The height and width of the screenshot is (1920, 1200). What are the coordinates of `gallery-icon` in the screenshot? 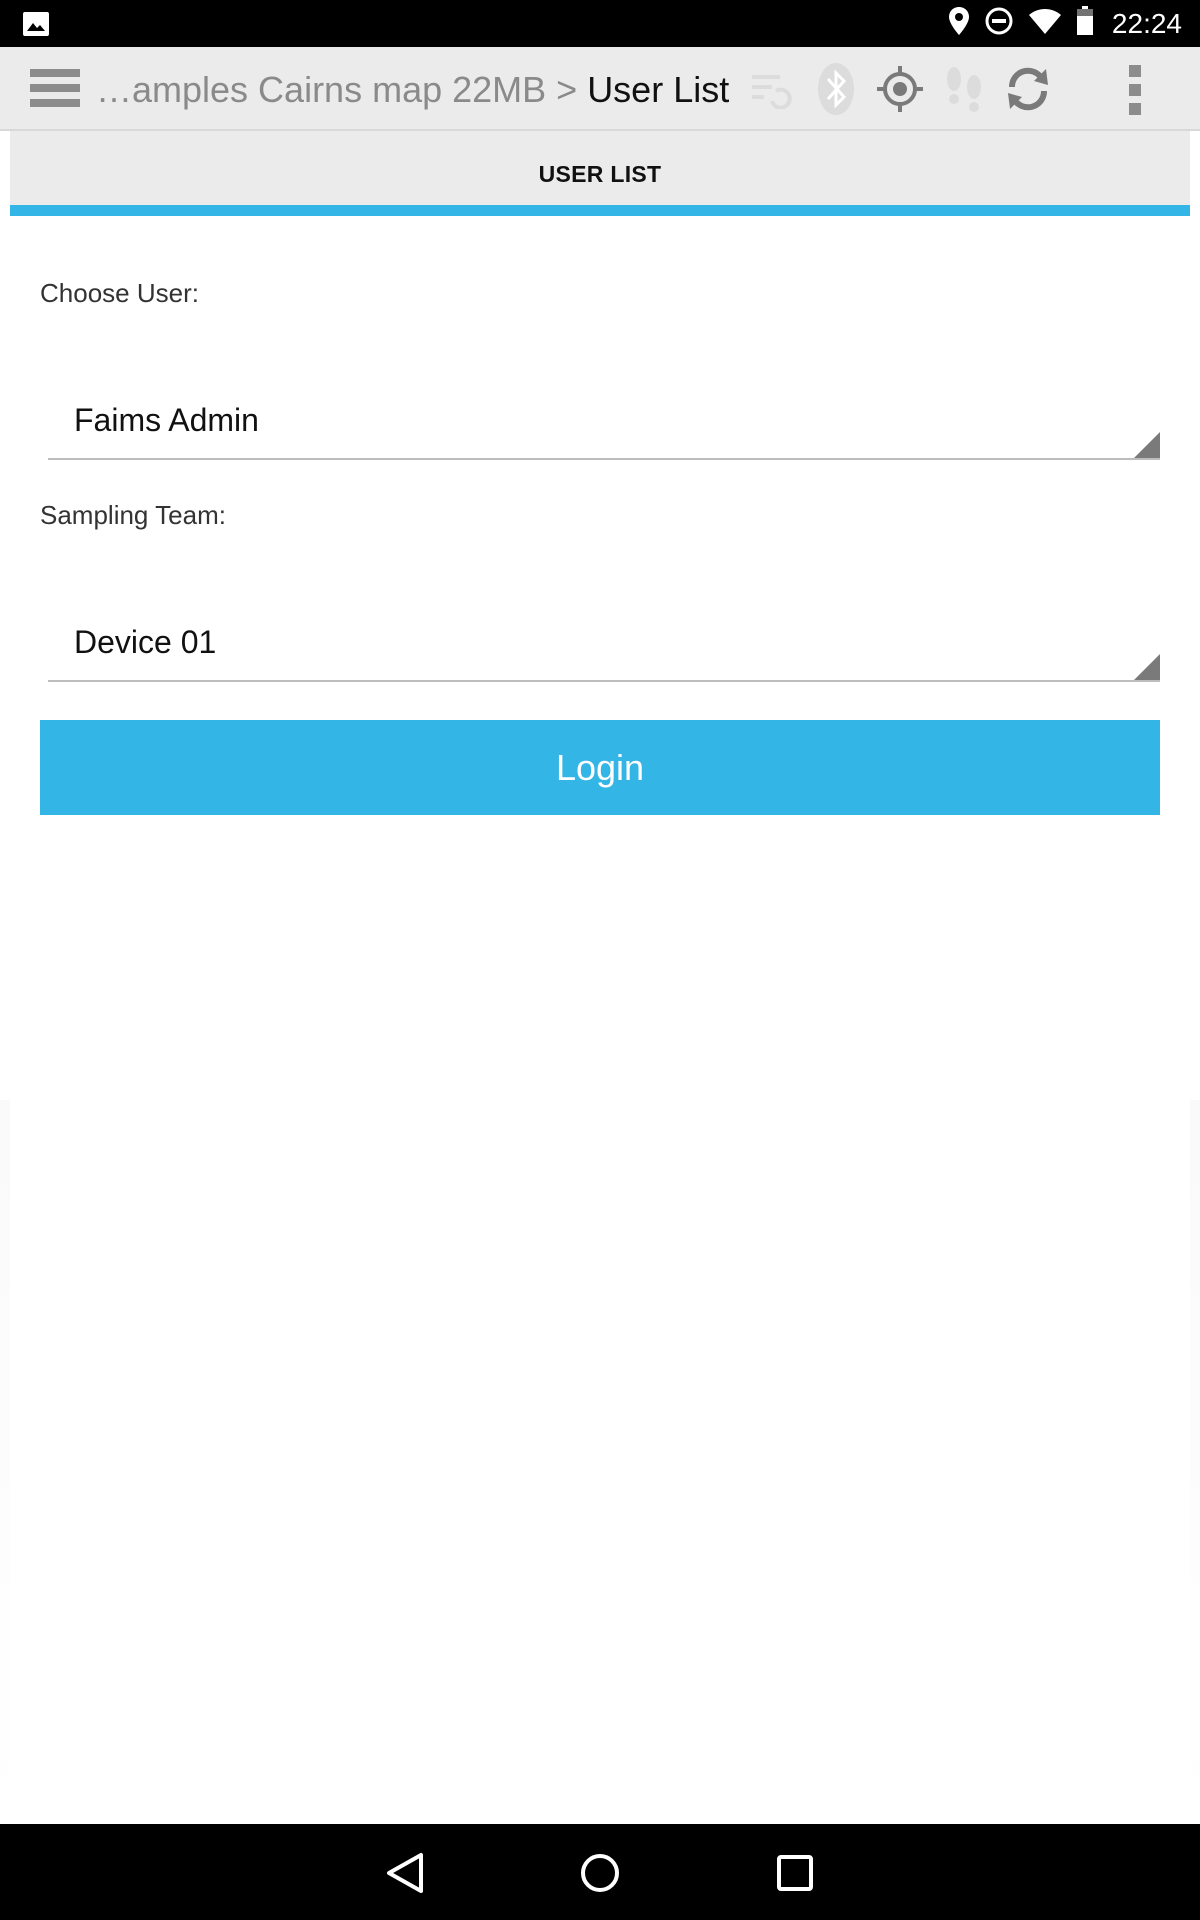 It's located at (36, 26).